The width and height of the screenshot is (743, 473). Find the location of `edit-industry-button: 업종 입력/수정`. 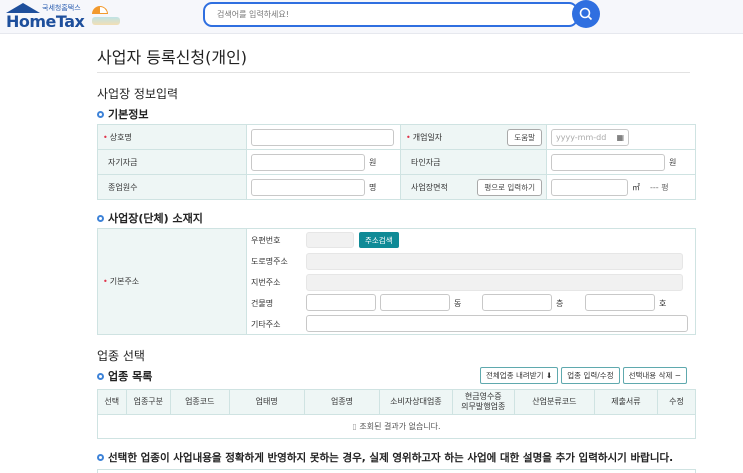

edit-industry-button: 업종 입력/수정 is located at coordinates (590, 375).